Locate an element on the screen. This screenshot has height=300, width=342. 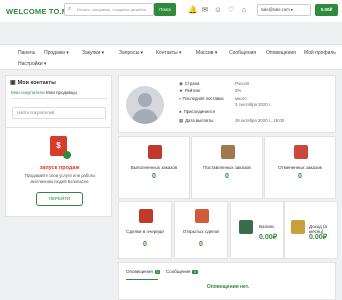
cancelled-clipboard-icon is located at coordinates (301, 152).